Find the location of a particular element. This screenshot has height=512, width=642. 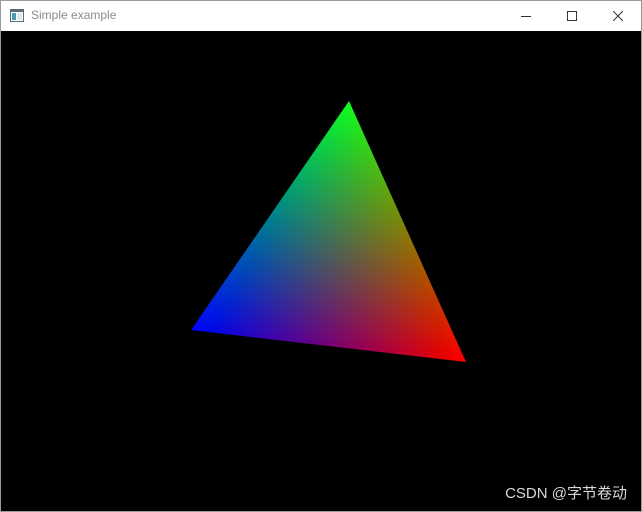

title-bar: Simple example is located at coordinates (321, 16).